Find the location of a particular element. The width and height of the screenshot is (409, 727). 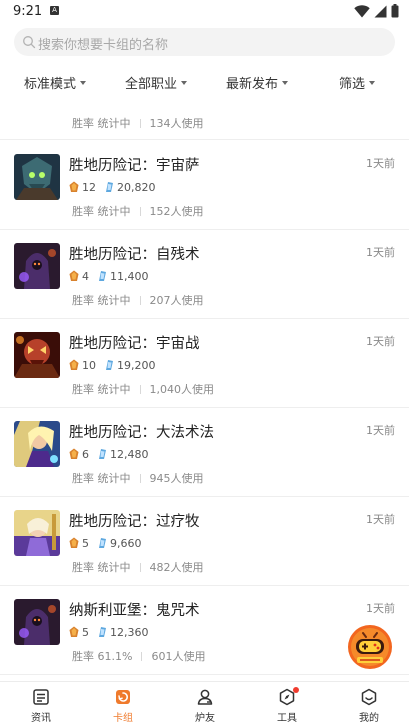

status-time: 9:21 is located at coordinates (28, 11).